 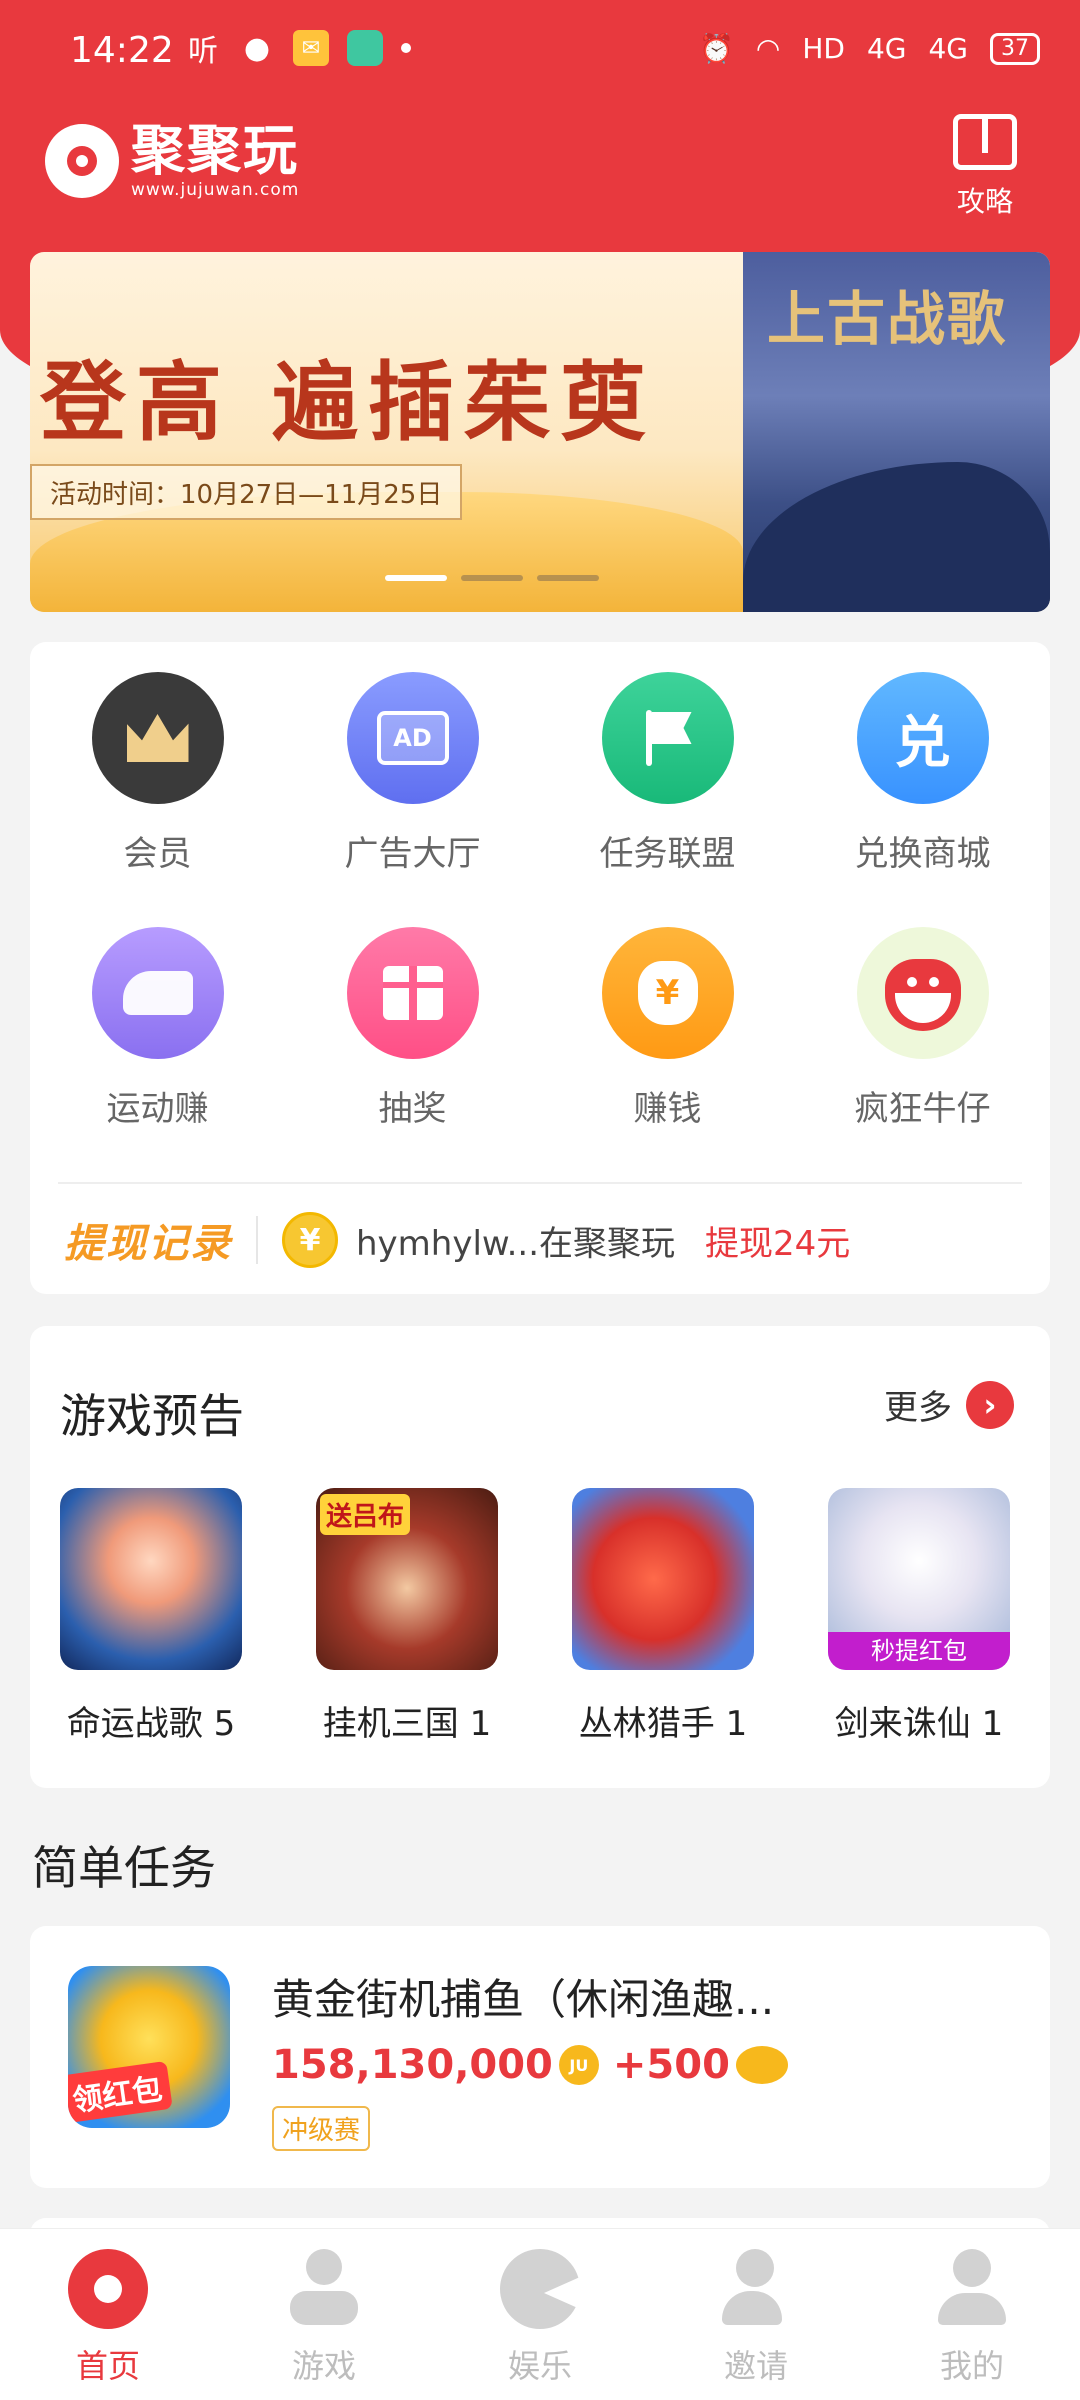 I want to click on task-reward: 158,130,000 JU +500, so click(x=530, y=2065).